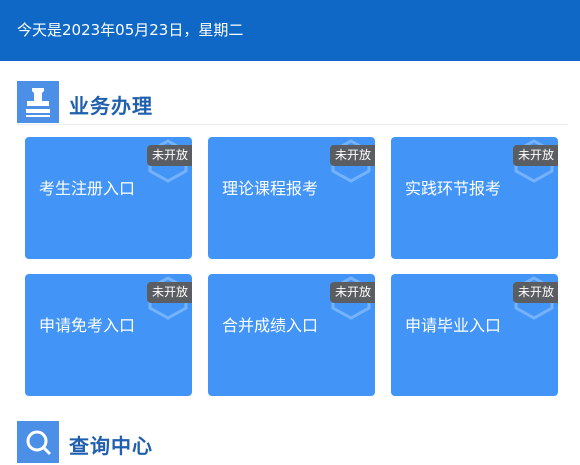 The width and height of the screenshot is (580, 465). Describe the element at coordinates (270, 188) in the screenshot. I see `card-label: 理论课程报考` at that location.